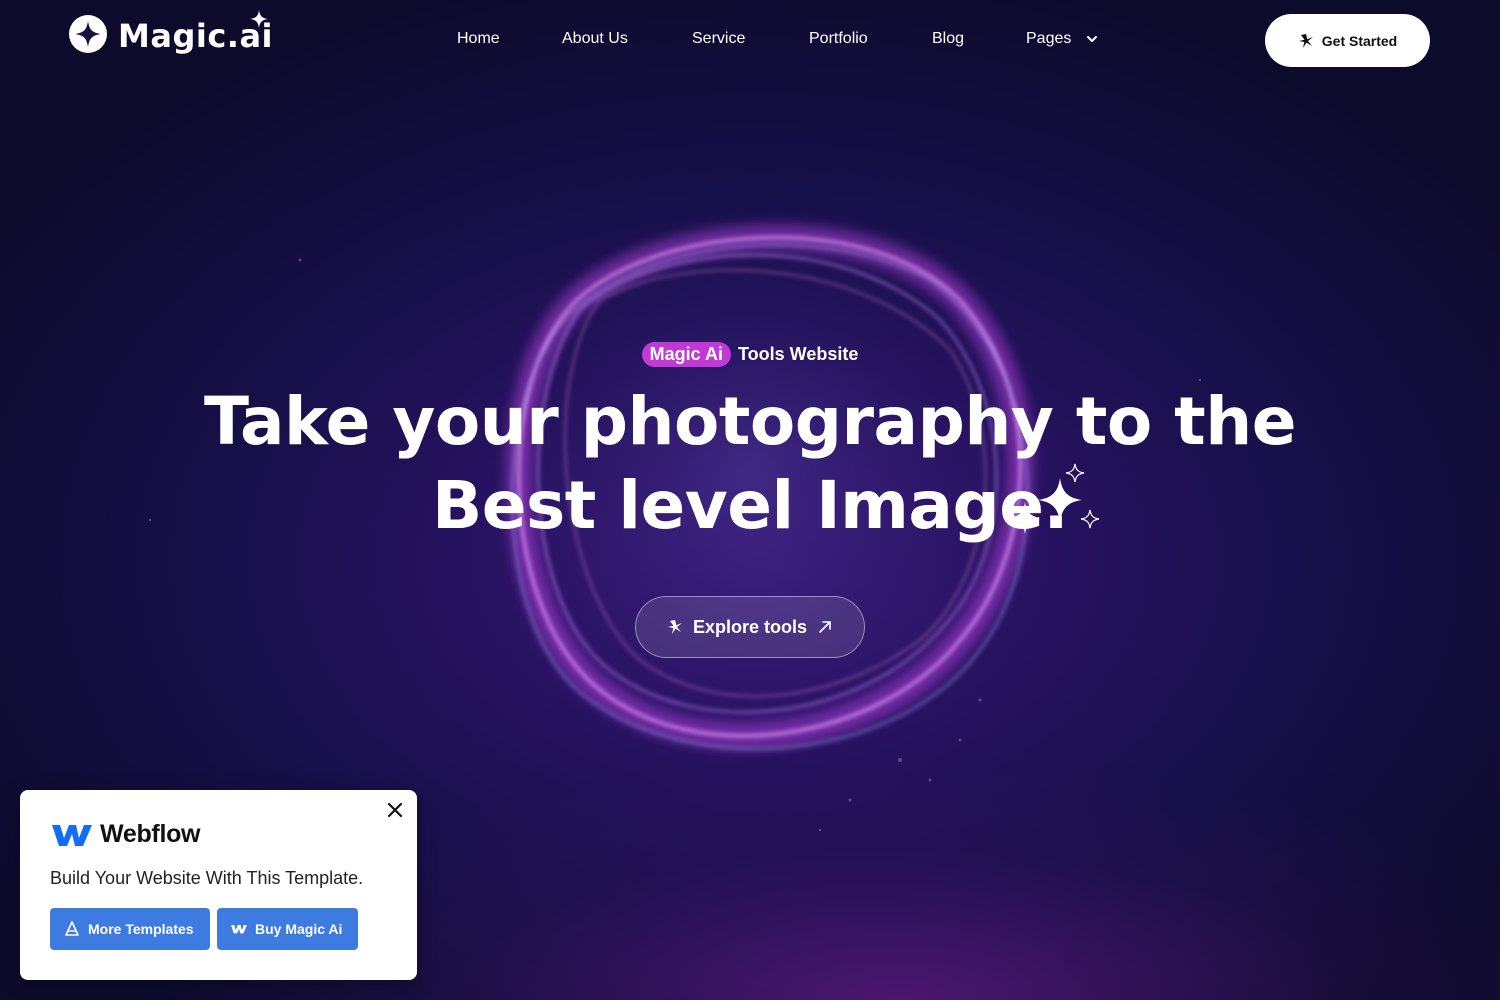 The image size is (1500, 1000). What do you see at coordinates (686, 354) in the screenshot?
I see `hero-badge: Magic Ai` at bounding box center [686, 354].